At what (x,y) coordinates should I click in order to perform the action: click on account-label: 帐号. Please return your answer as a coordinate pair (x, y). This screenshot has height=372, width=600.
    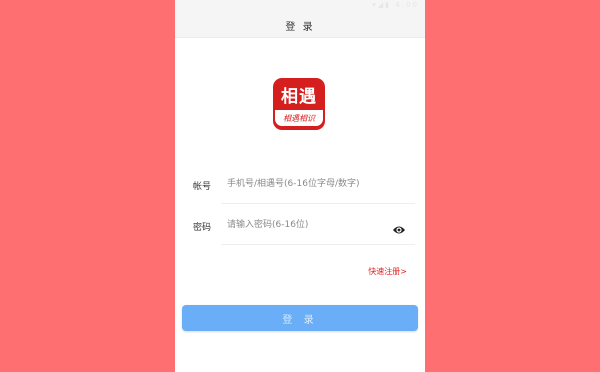
    Looking at the image, I should click on (202, 187).